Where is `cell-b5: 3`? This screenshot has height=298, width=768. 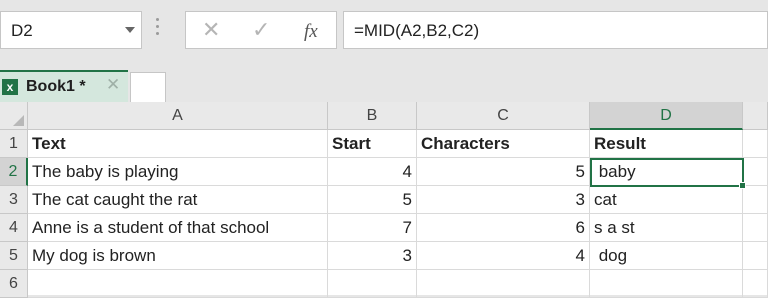
cell-b5: 3 is located at coordinates (372, 256).